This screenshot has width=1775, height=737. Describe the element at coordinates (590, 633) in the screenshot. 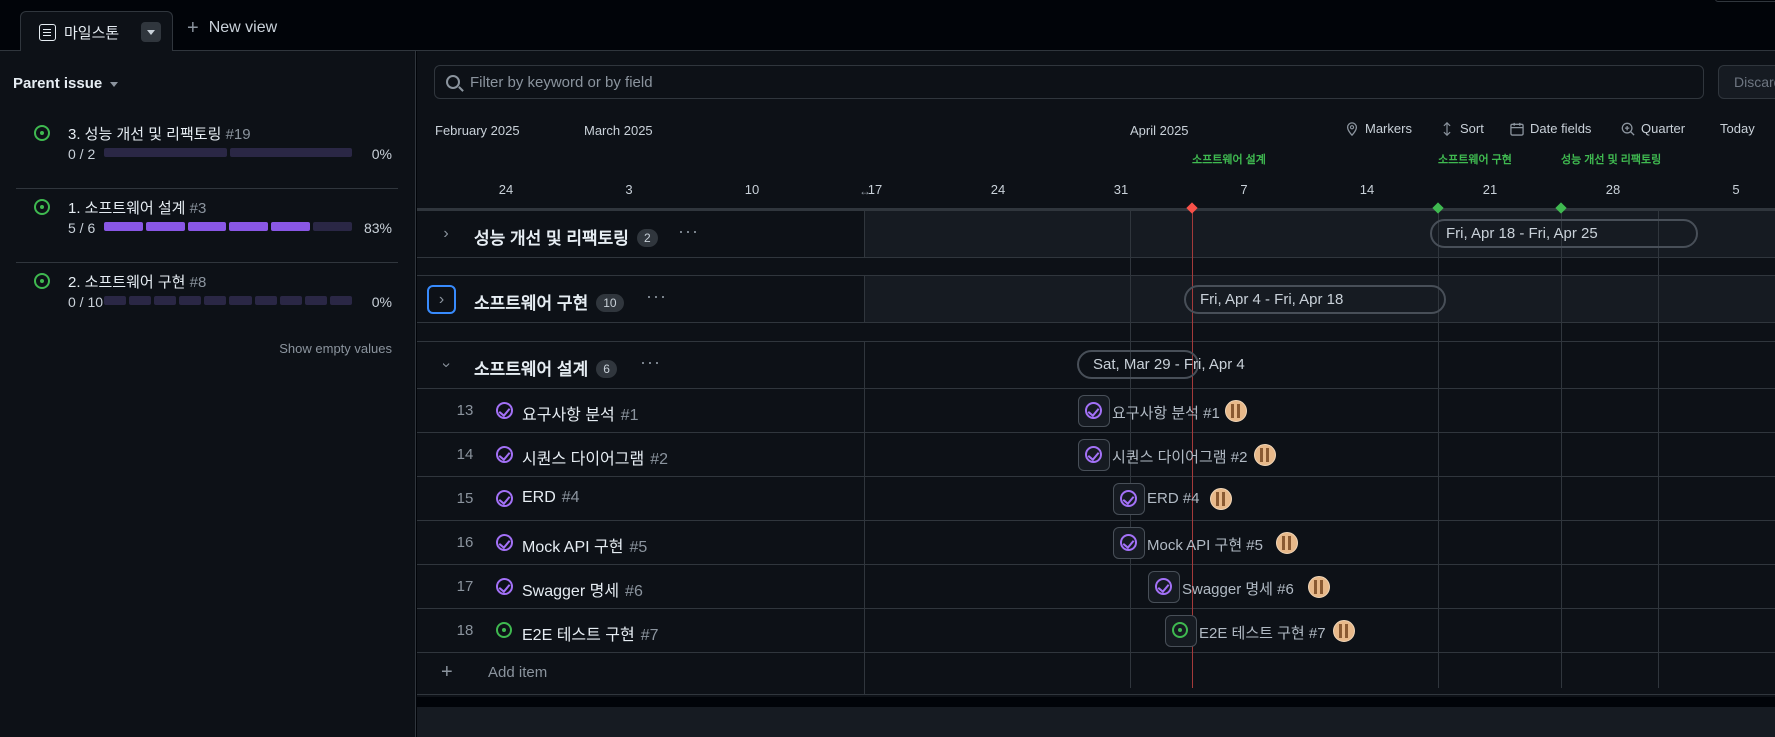

I see `item-title: E2E 테스트 구현 #7` at that location.